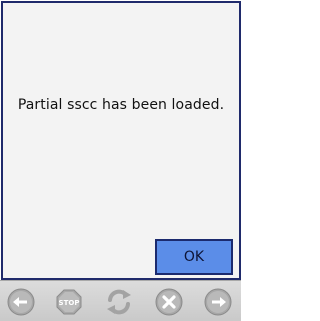 This screenshot has width=320, height=321. I want to click on cancel-icon, so click(169, 302).